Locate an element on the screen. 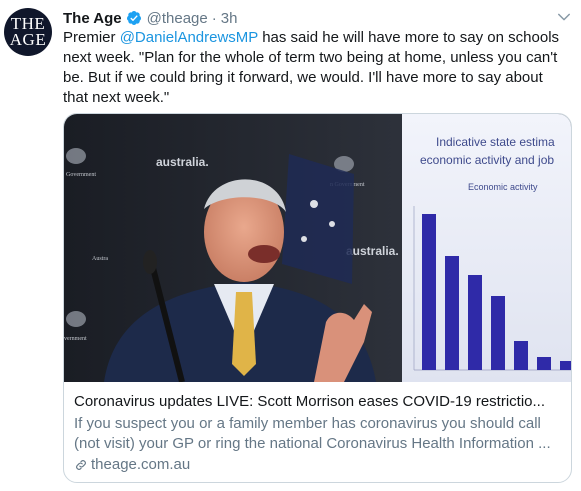  tweet-timestamp: 3h is located at coordinates (229, 18).